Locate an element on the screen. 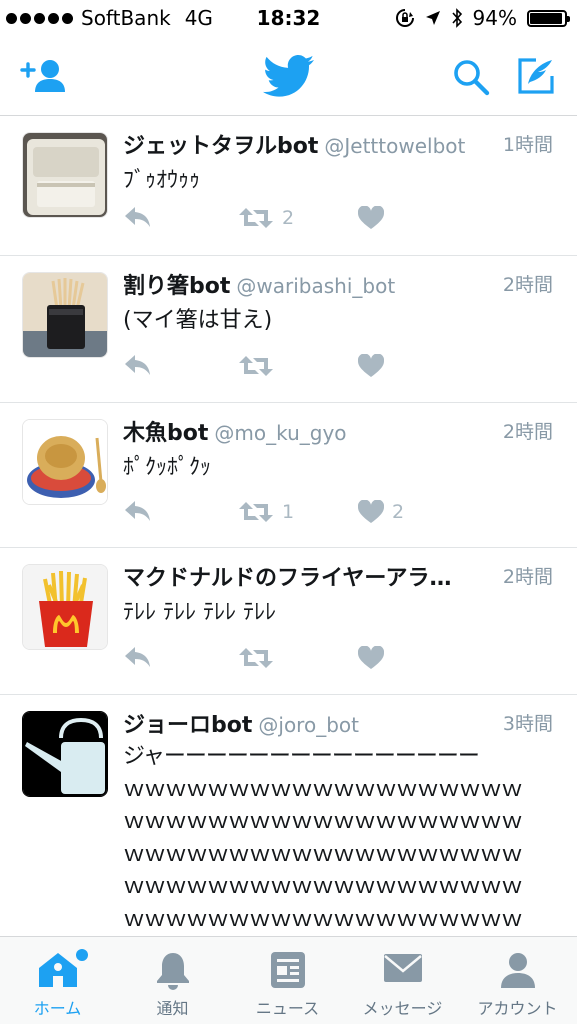 This screenshot has width=577, height=1025. tab-notifications: 通知 is located at coordinates (172, 981).